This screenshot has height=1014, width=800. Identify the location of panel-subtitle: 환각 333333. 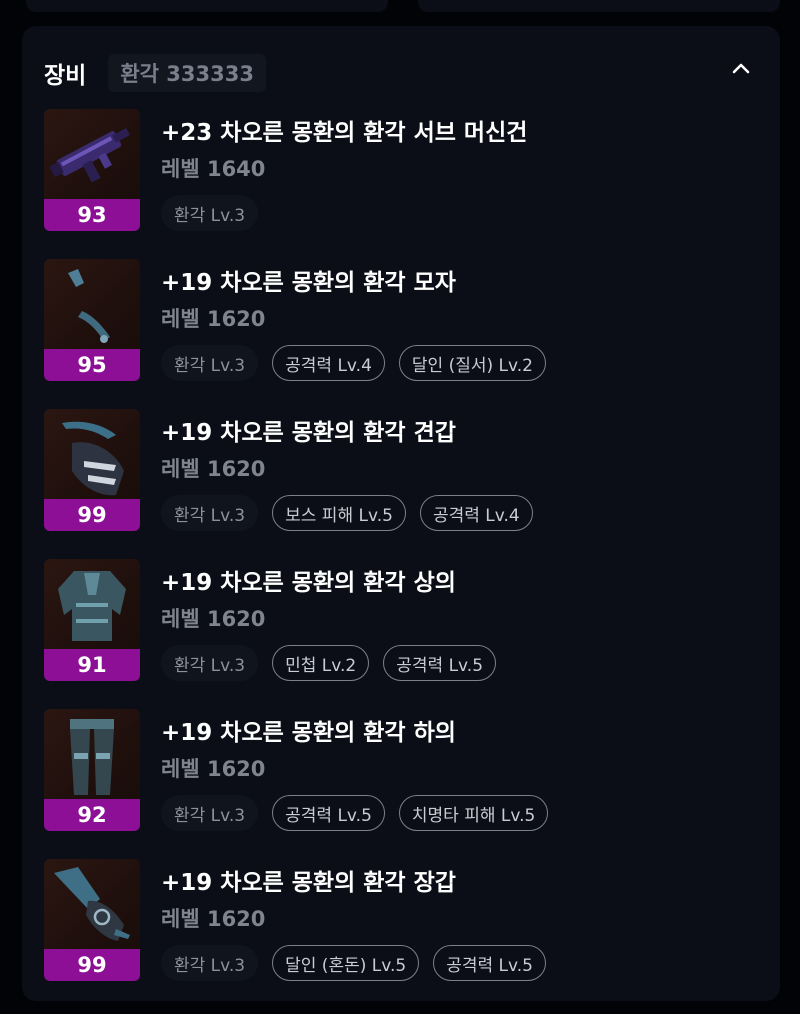
(187, 73).